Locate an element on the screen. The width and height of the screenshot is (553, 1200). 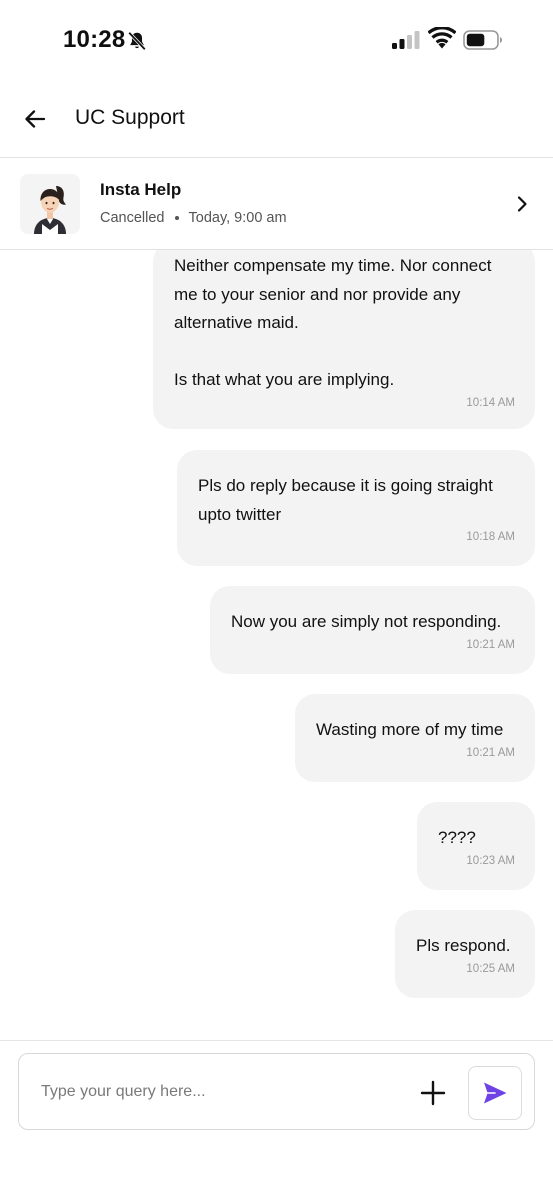
back-button is located at coordinates (35, 119).